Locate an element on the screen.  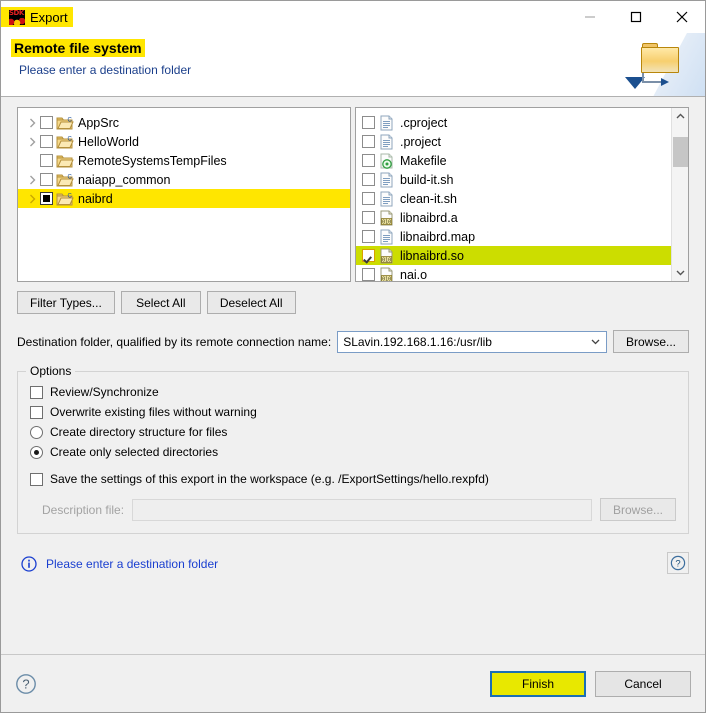
option-create-directory-structure: Create directory structure for files is located at coordinates (353, 432).